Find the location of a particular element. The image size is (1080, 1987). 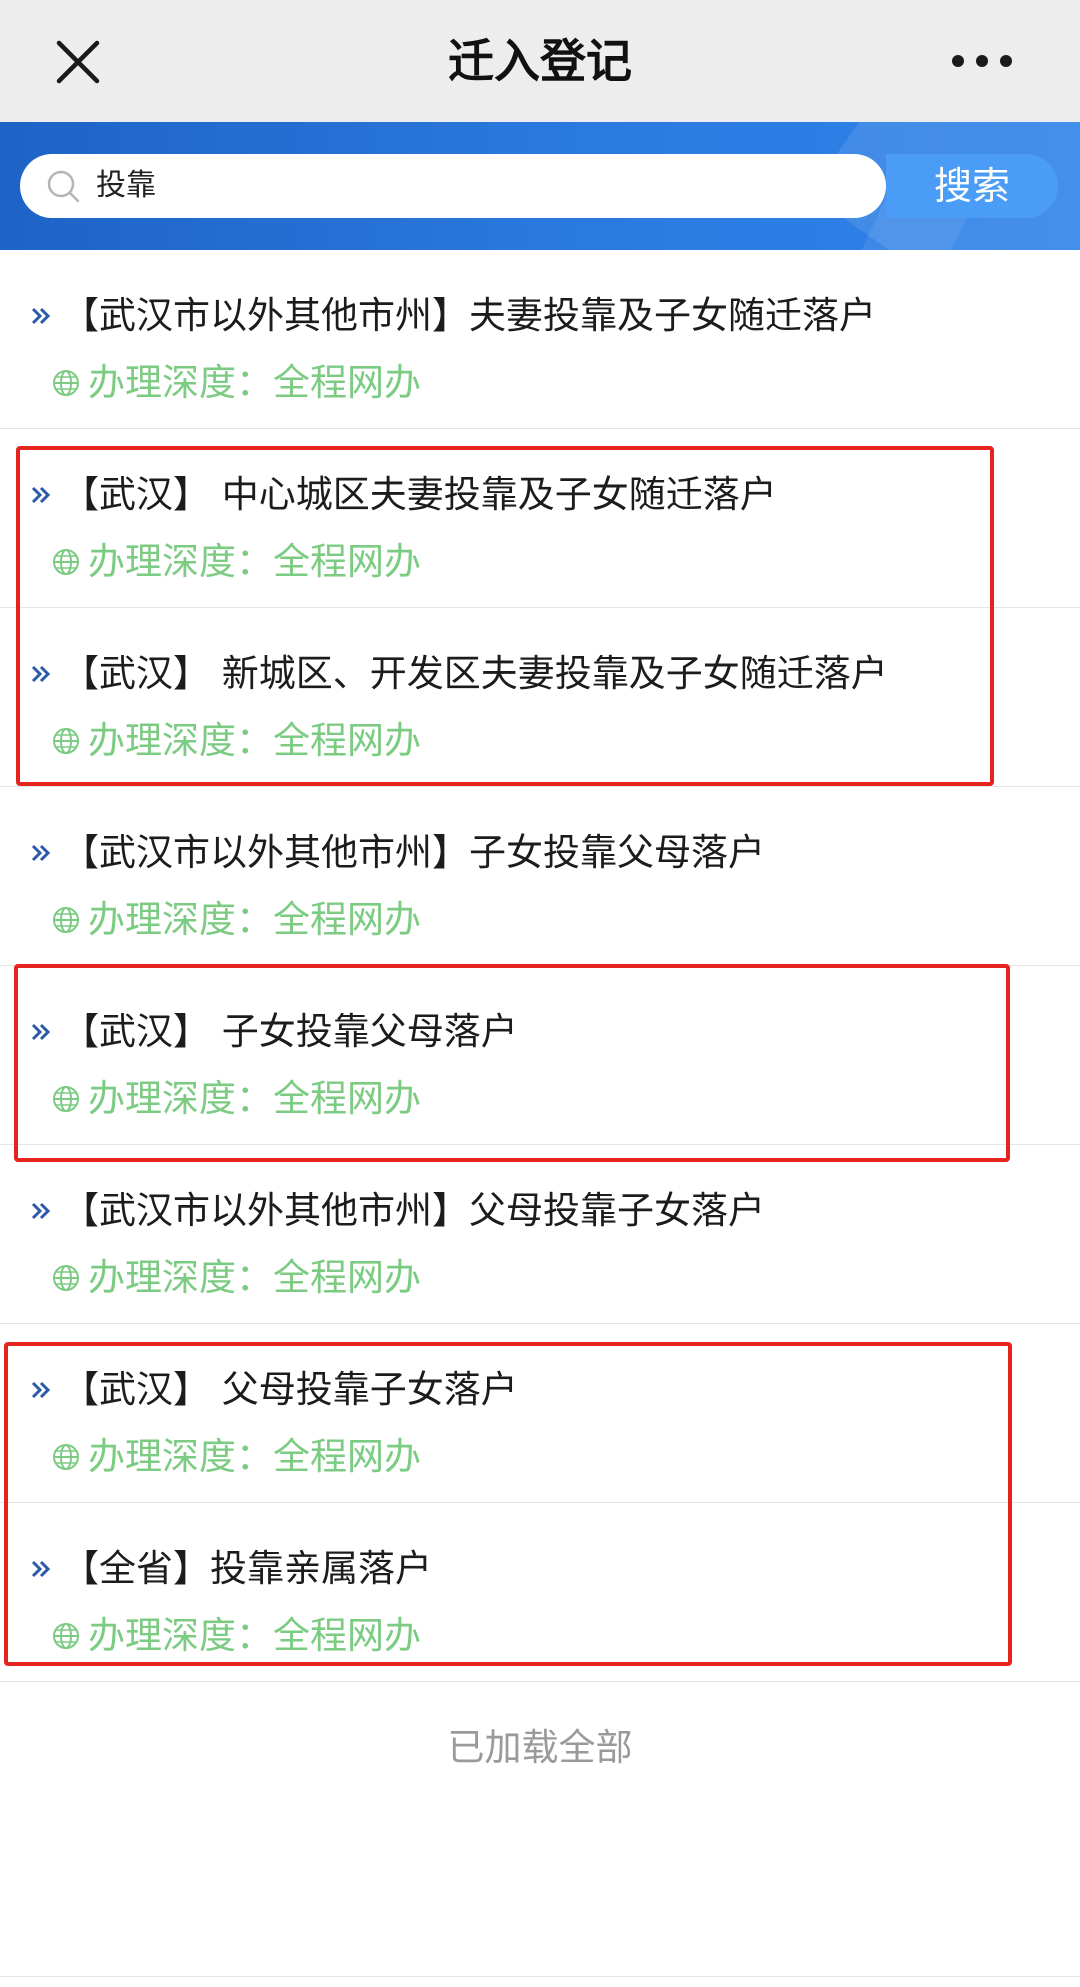

list-item: 【武汉】 子女投靠父母落户 办理深度：全程网办 is located at coordinates (540, 1055).